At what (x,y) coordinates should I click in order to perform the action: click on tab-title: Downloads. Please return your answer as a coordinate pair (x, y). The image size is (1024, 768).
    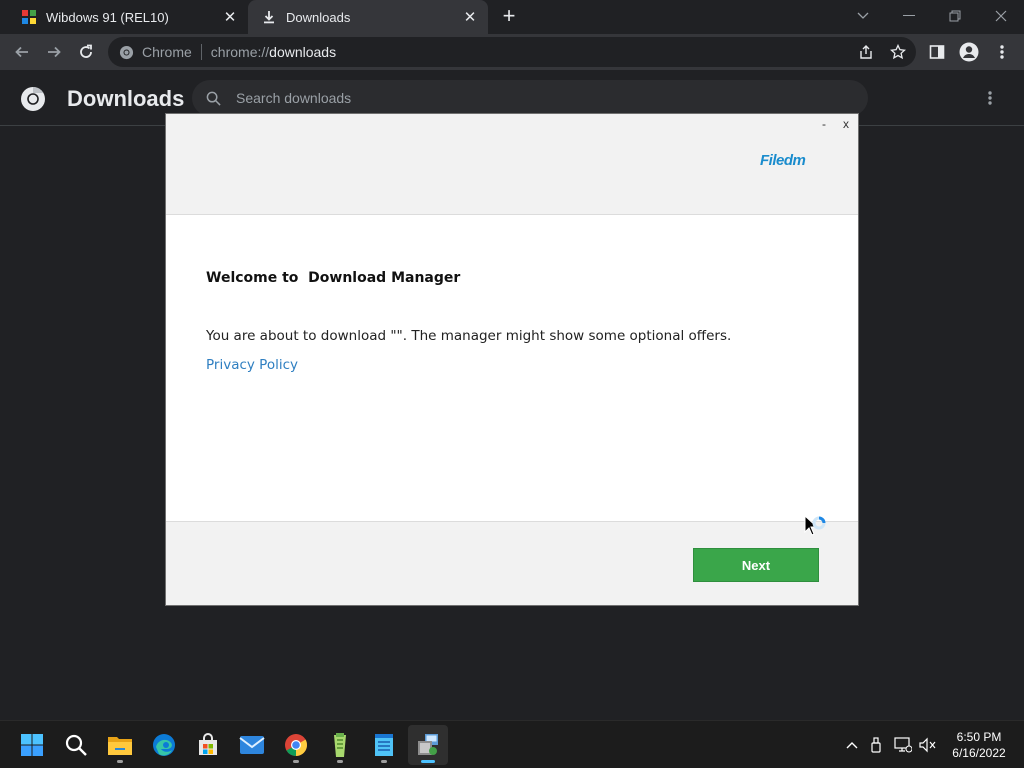
    Looking at the image, I should click on (318, 17).